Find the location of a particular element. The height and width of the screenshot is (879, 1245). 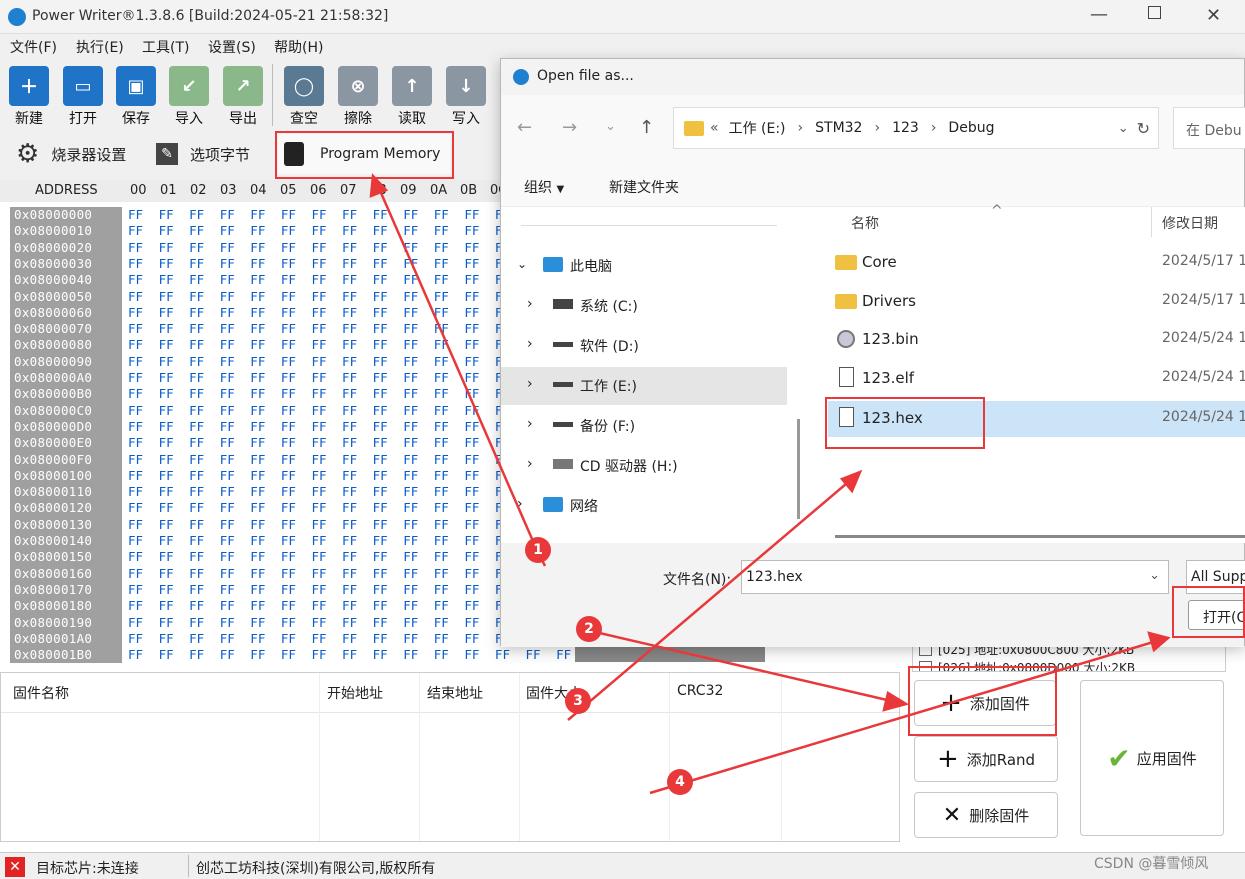

arrow-2-head is located at coordinates (896, 701).